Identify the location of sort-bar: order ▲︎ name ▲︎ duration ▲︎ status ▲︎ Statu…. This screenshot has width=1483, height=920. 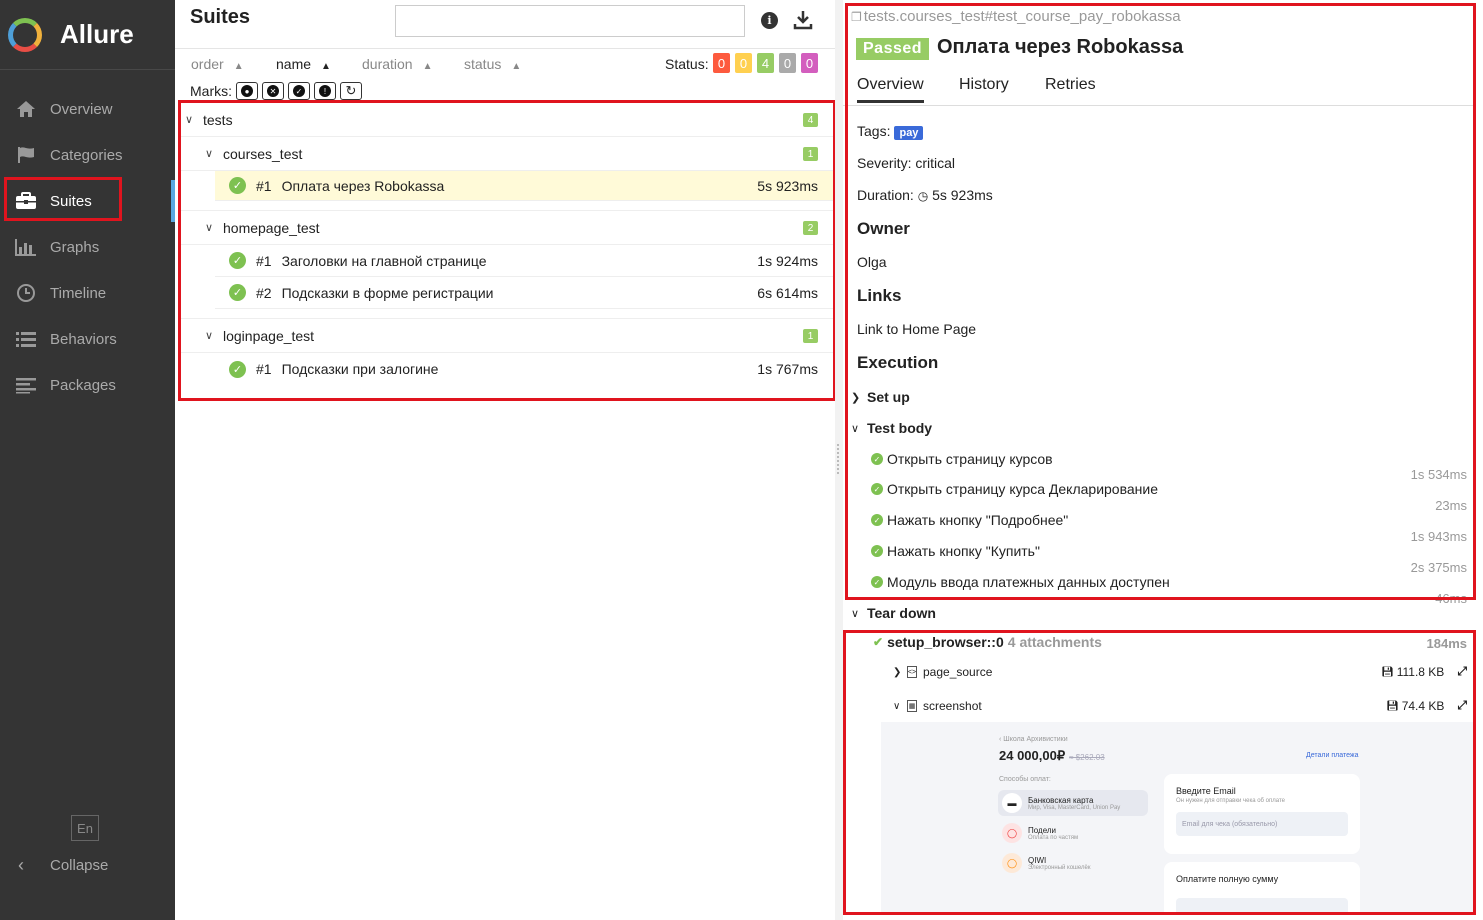
(505, 64).